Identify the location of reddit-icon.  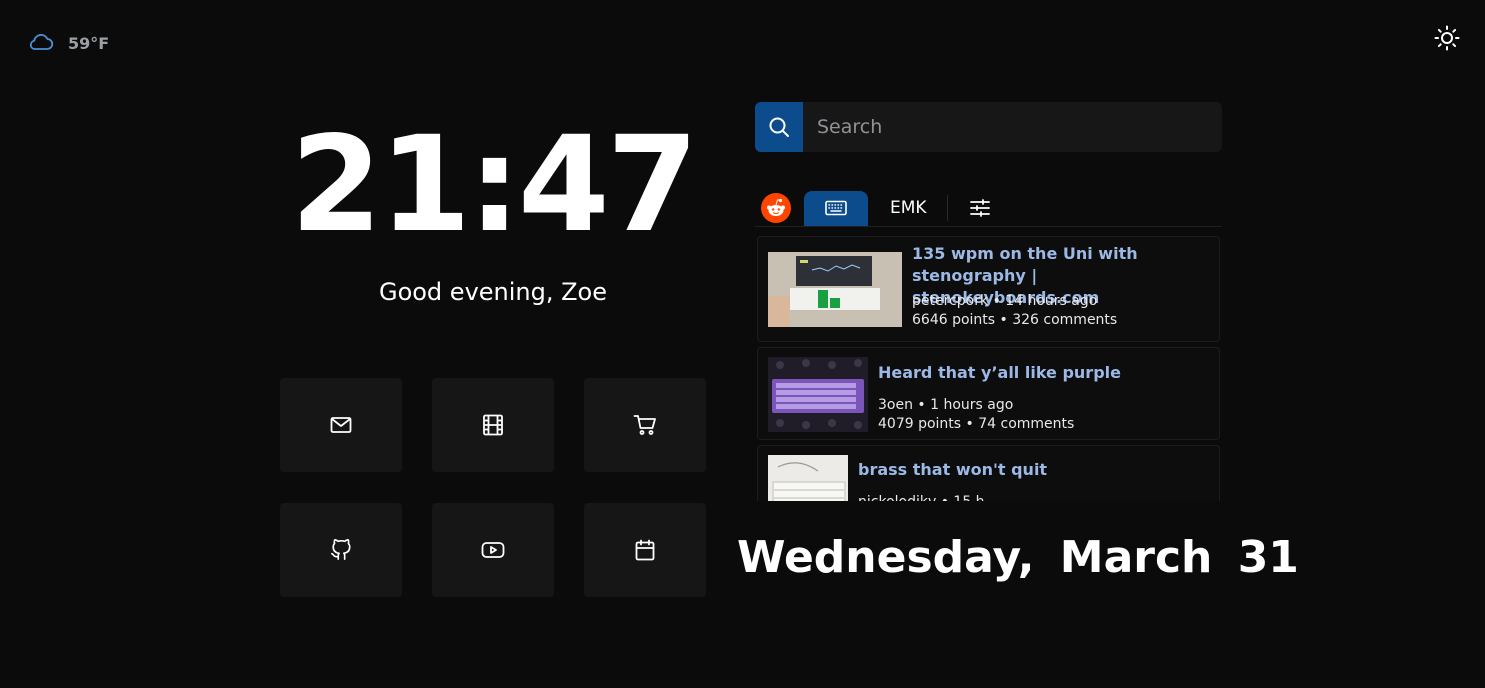
(776, 207).